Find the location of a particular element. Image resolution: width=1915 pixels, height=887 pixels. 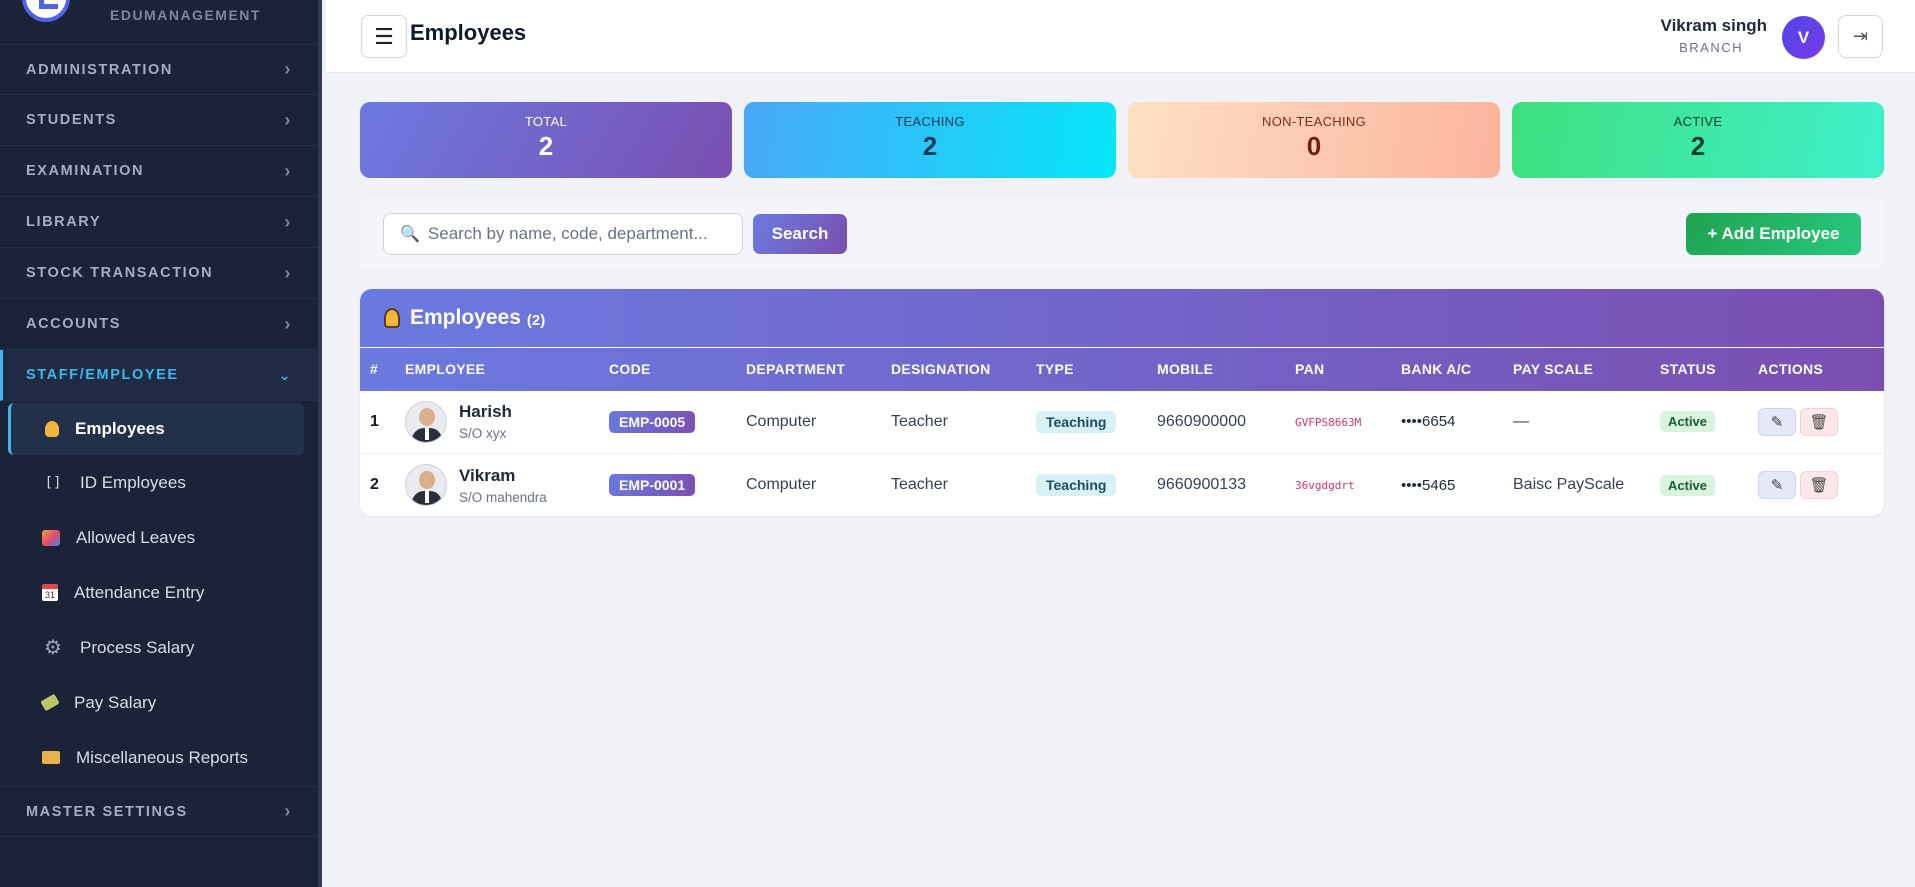

calendar-icon: 31 is located at coordinates (50, 592).